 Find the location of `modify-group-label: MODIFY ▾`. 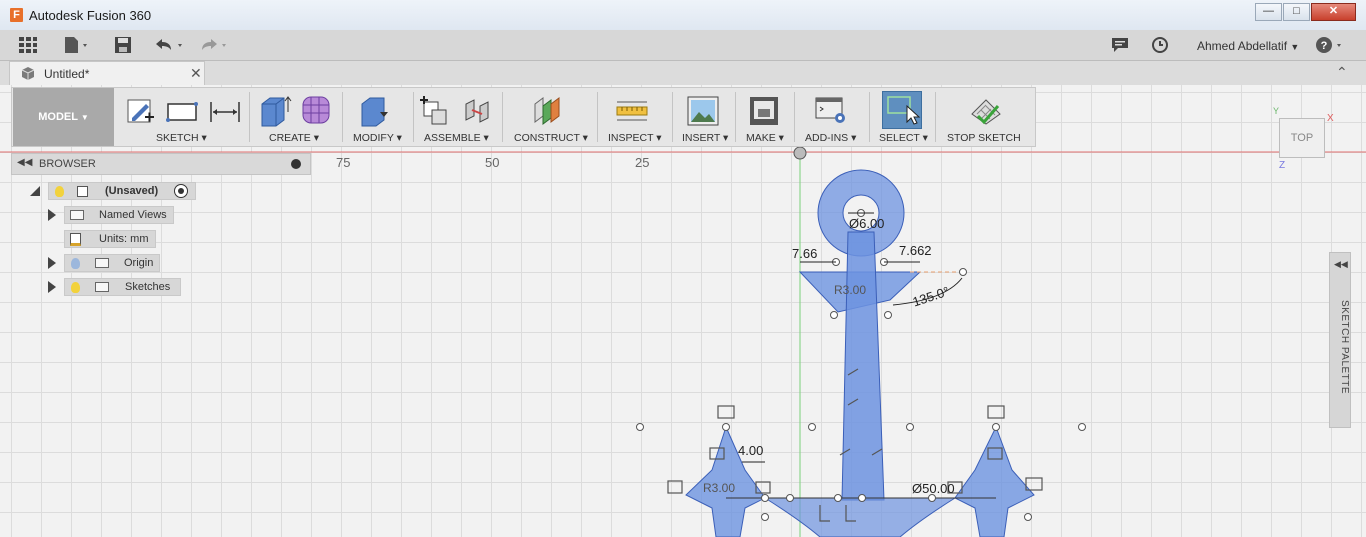

modify-group-label: MODIFY ▾ is located at coordinates (377, 138).